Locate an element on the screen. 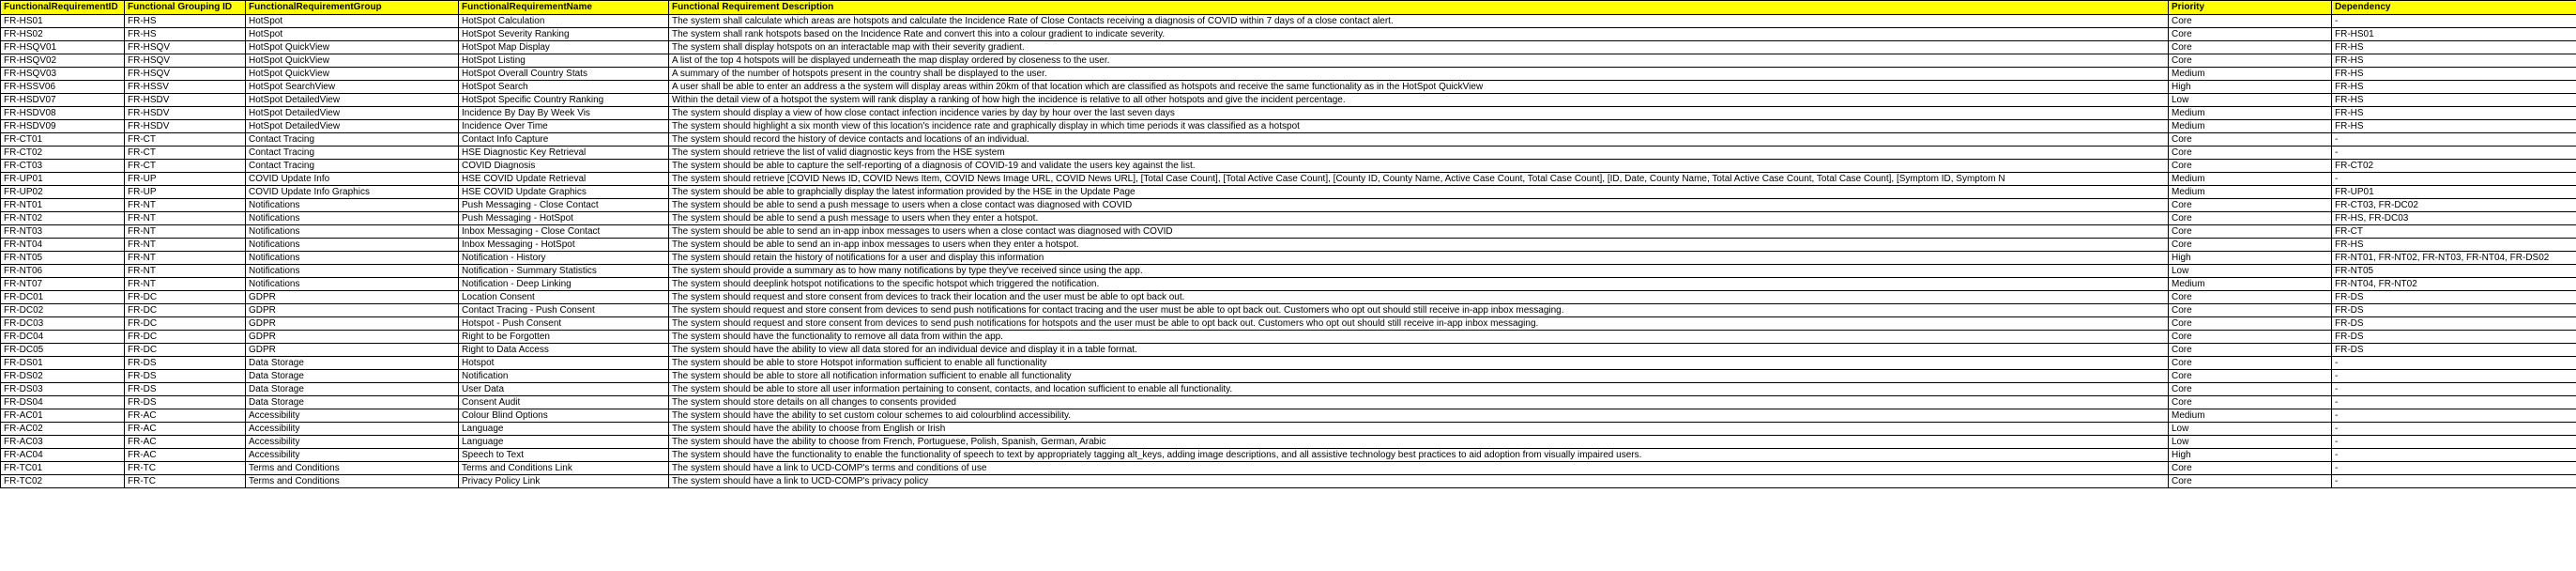 The height and width of the screenshot is (571, 2576). requirement-id-cell: FR-HSQV01 is located at coordinates (62, 47).